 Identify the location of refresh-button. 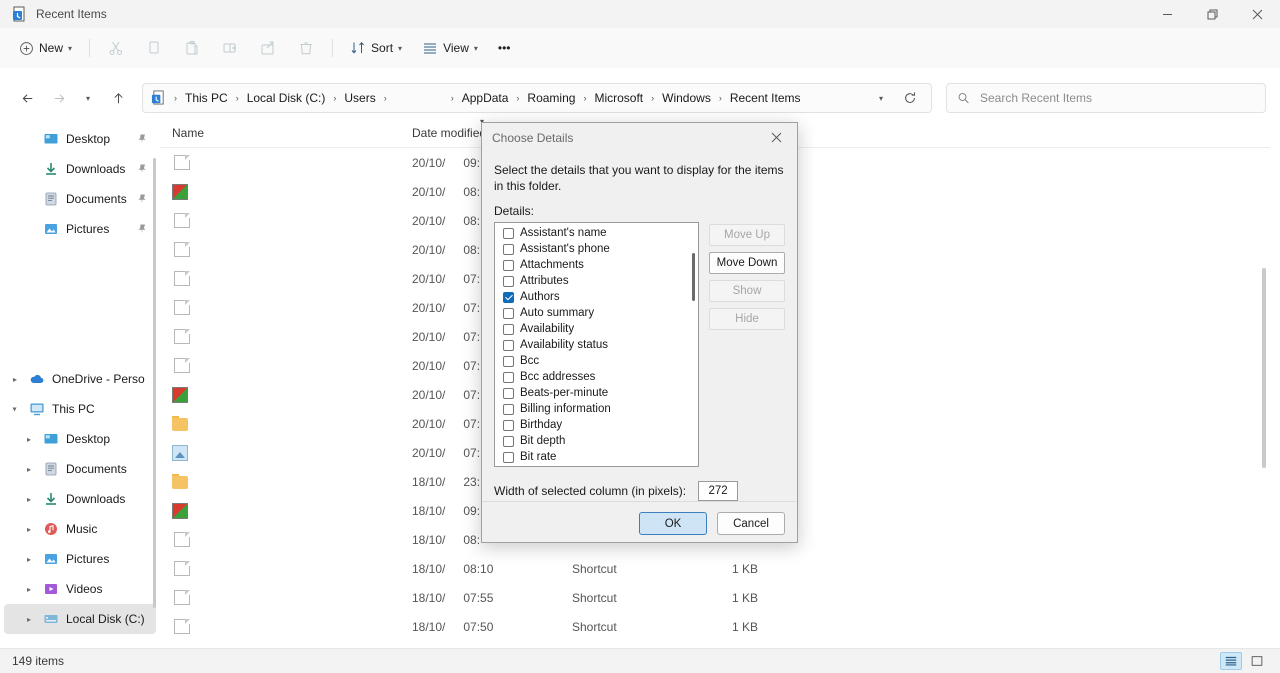
(910, 98).